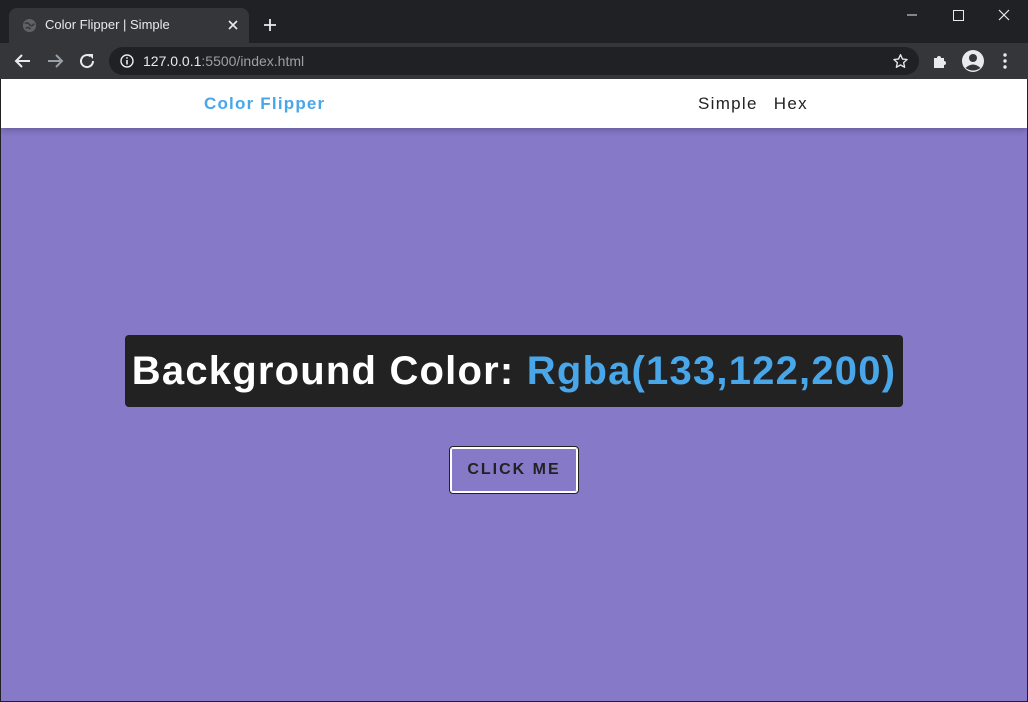 The width and height of the screenshot is (1028, 702). I want to click on minimize-icon, so click(912, 16).